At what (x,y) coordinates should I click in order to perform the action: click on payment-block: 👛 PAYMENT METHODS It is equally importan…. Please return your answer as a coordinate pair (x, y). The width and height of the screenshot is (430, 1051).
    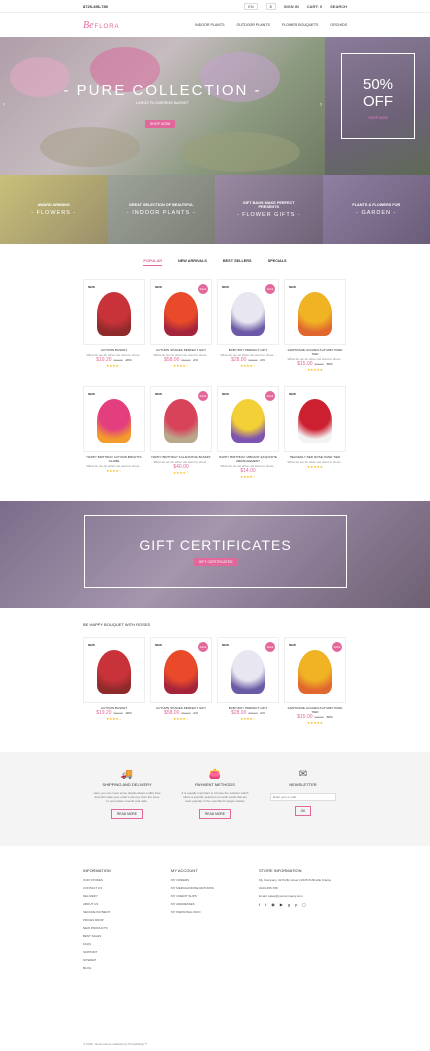
    Looking at the image, I should click on (215, 799).